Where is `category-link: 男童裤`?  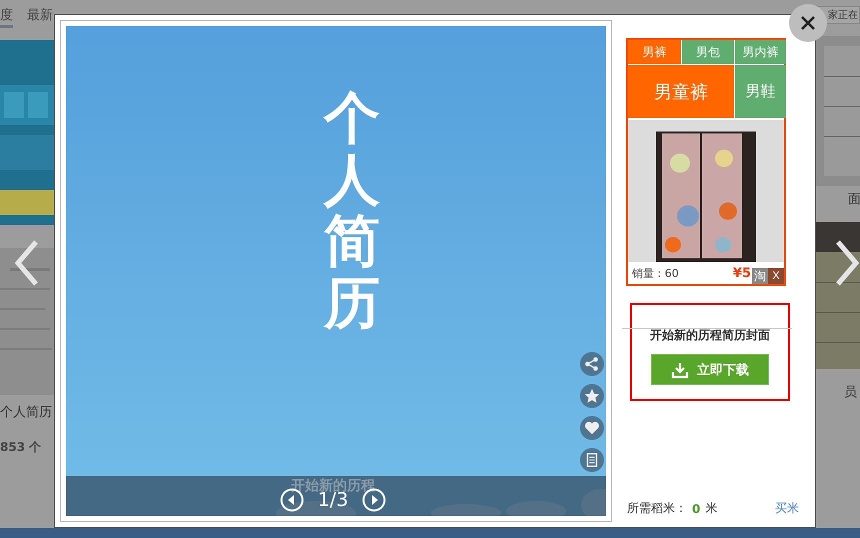 category-link: 男童裤 is located at coordinates (681, 91).